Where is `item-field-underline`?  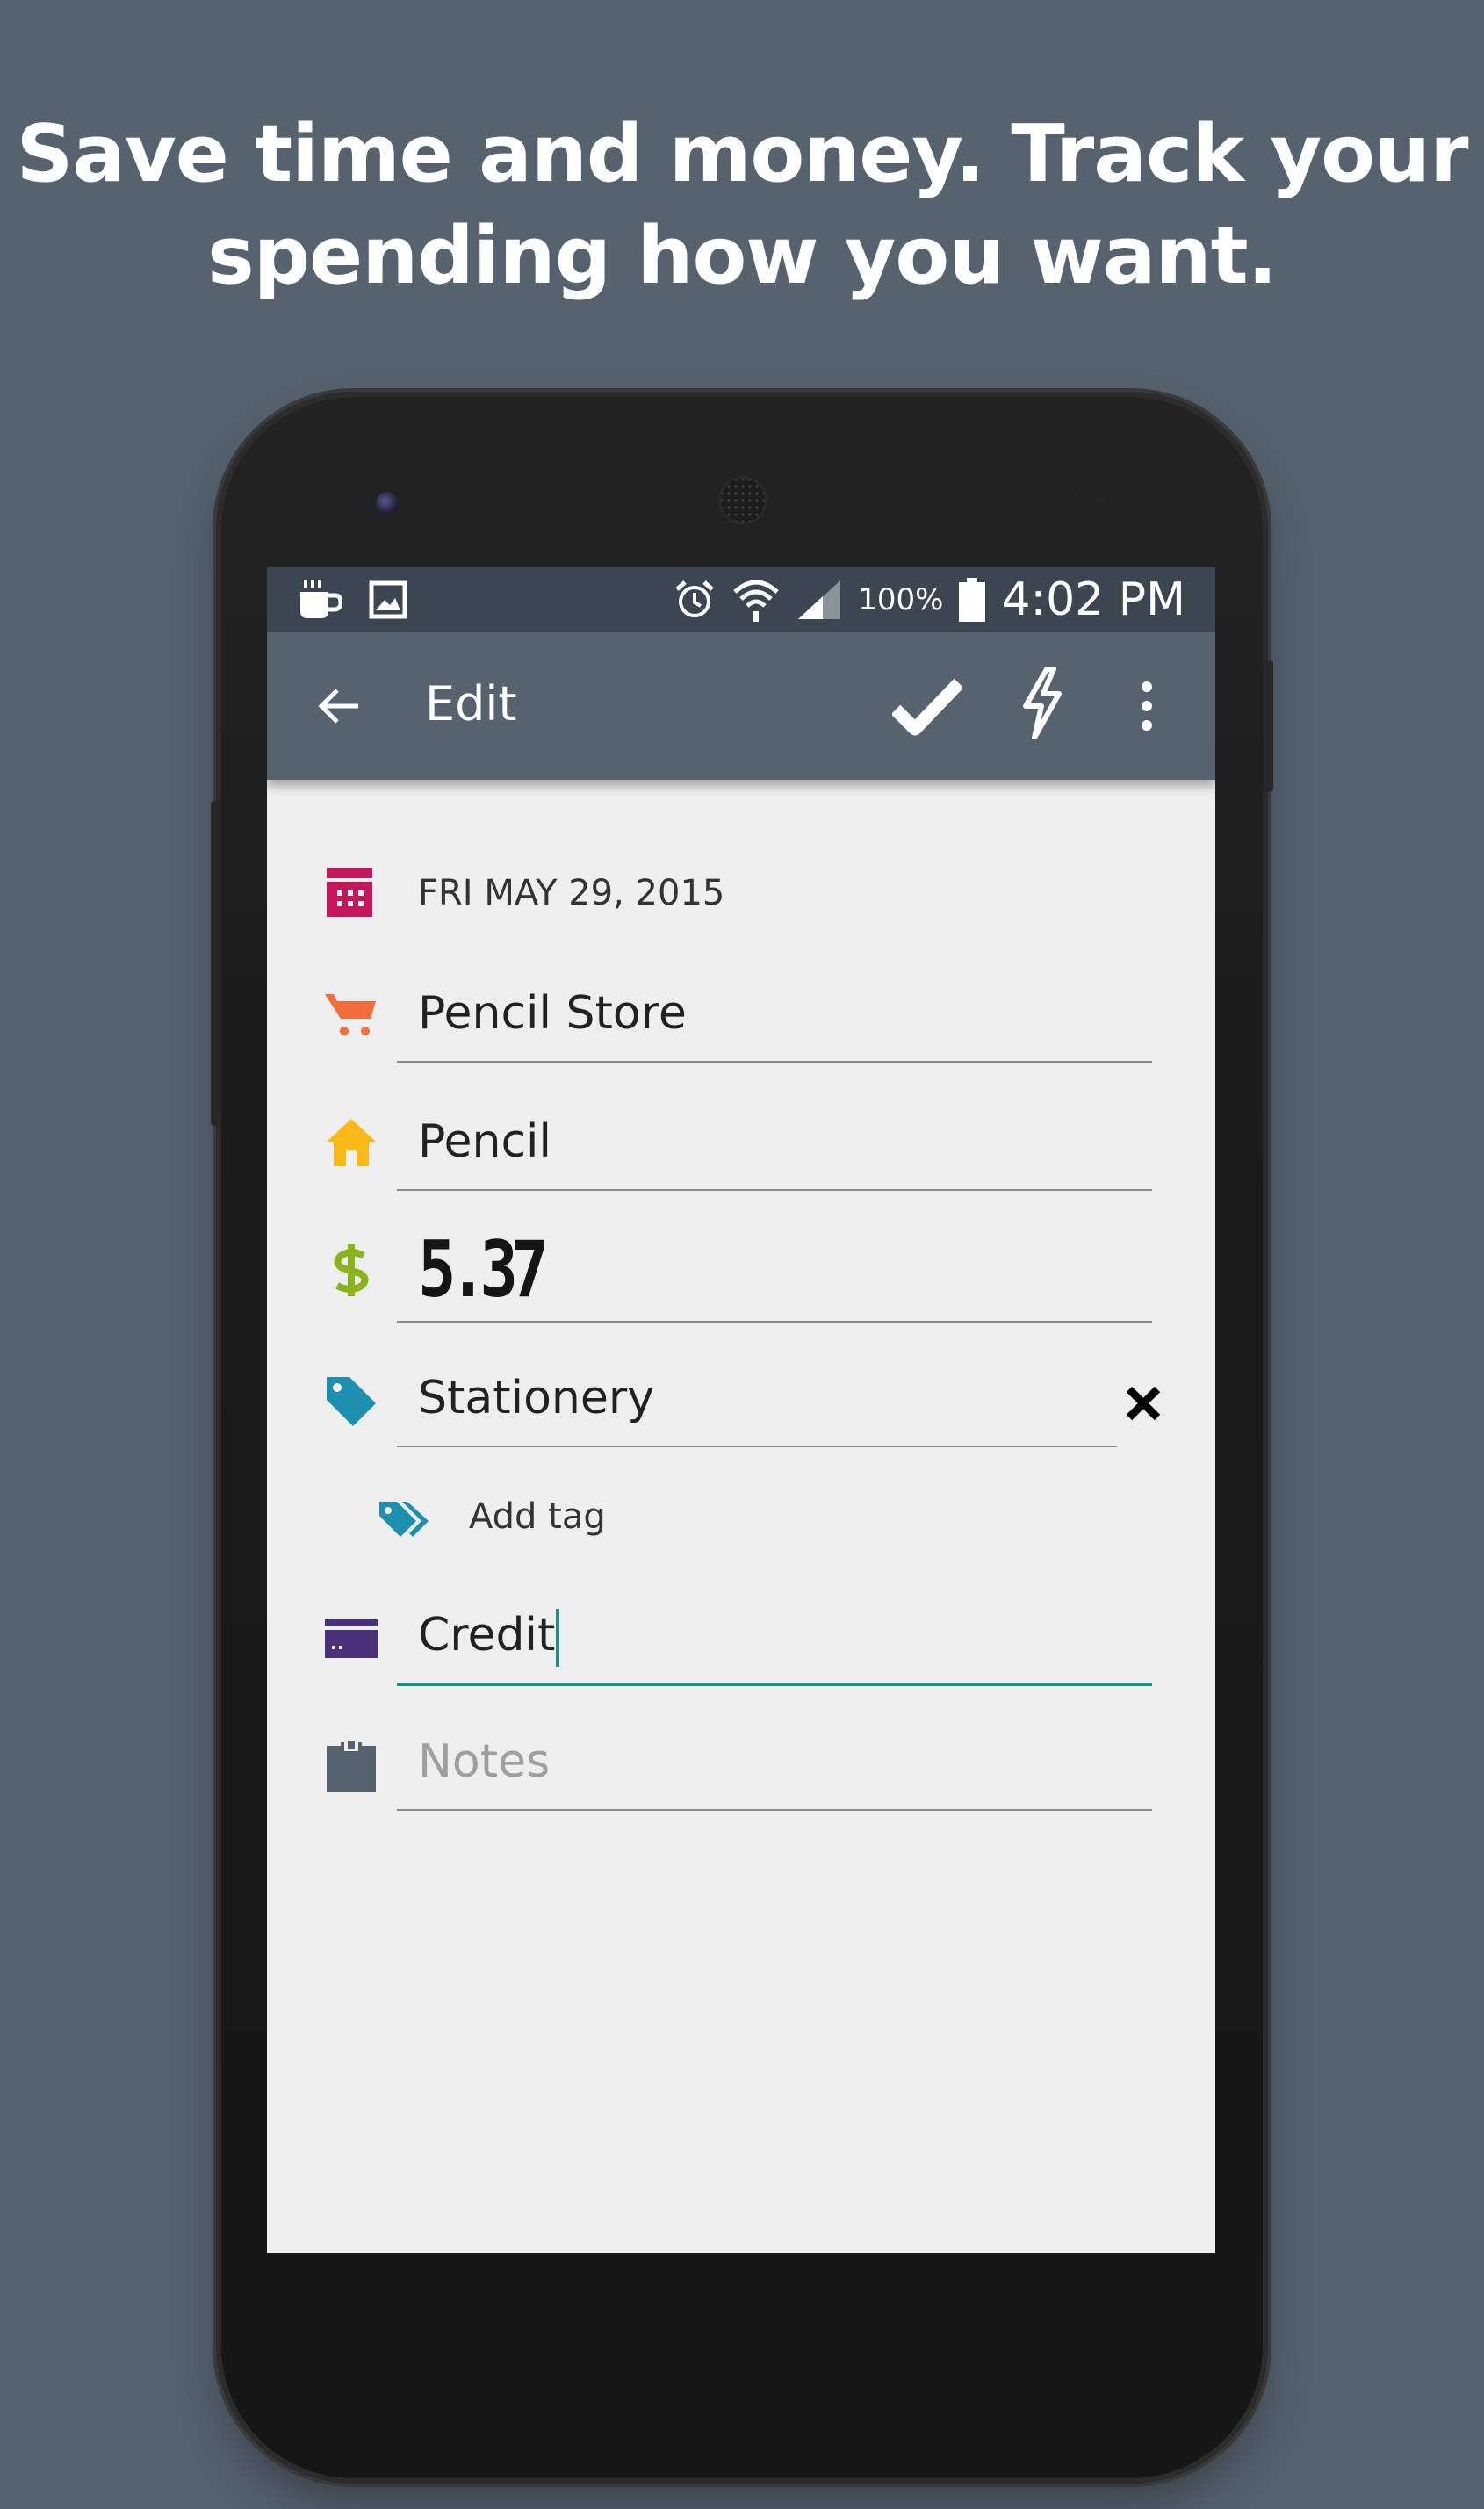 item-field-underline is located at coordinates (774, 1190).